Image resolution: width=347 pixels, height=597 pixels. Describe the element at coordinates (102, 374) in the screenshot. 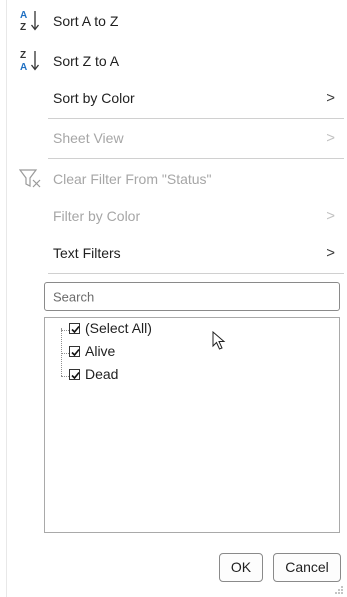

I see `list-item-label: Dead` at that location.